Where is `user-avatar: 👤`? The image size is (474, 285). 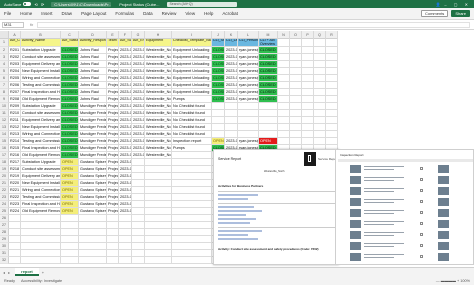
user-avatar: 👤 is located at coordinates (437, 4).